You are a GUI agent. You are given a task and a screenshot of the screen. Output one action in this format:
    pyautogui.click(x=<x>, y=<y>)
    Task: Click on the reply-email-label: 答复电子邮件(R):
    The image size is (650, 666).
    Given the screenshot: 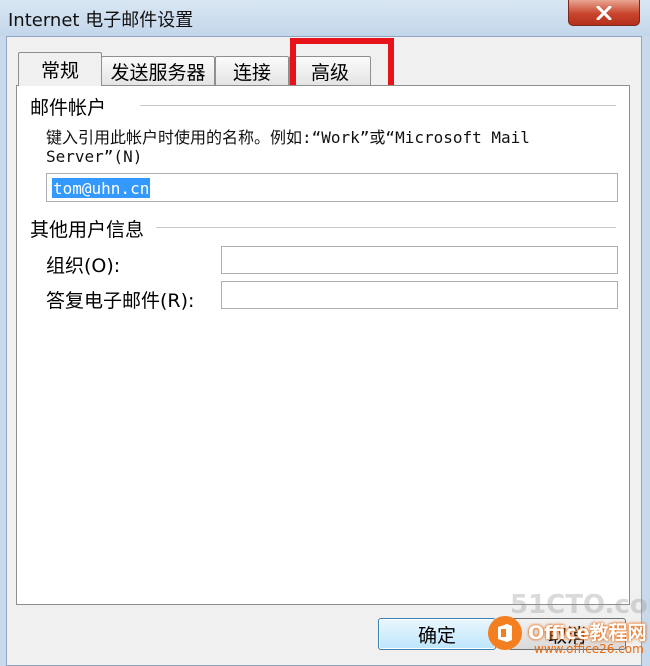 What is the action you would take?
    pyautogui.click(x=120, y=301)
    